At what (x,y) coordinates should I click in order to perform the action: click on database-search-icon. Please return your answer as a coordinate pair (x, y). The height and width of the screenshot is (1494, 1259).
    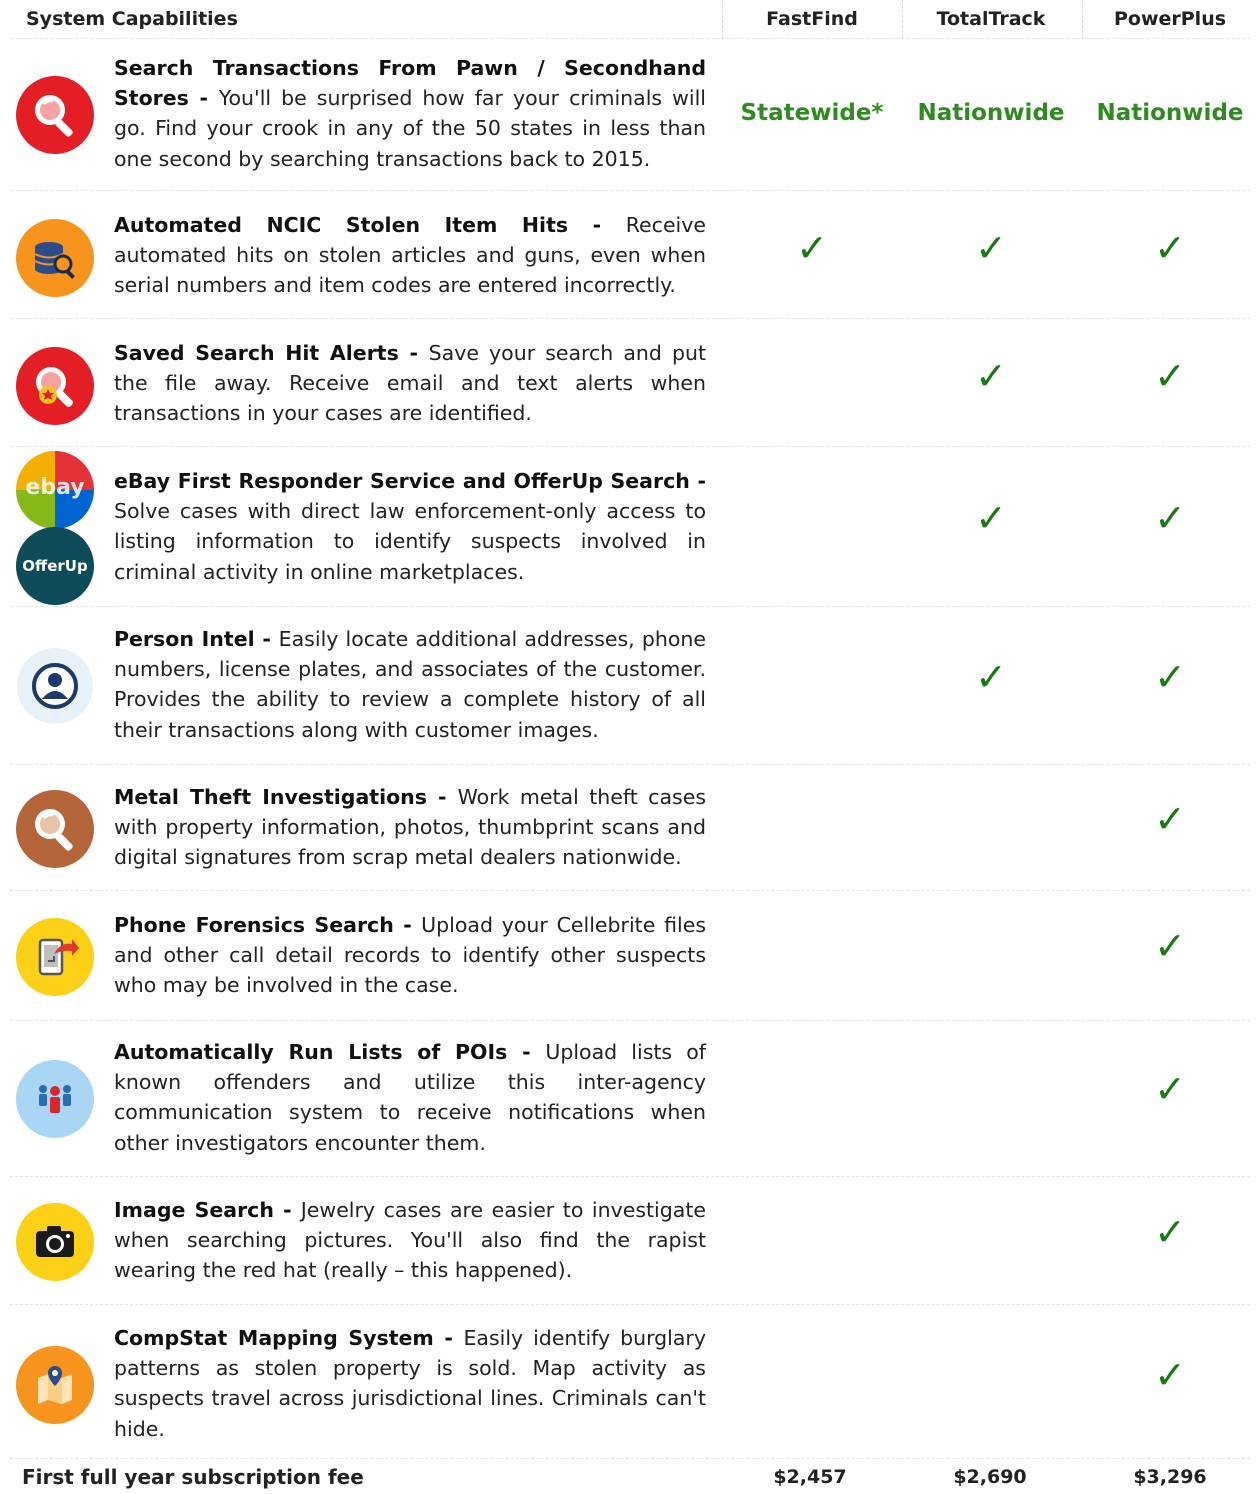
    Looking at the image, I should click on (55, 258).